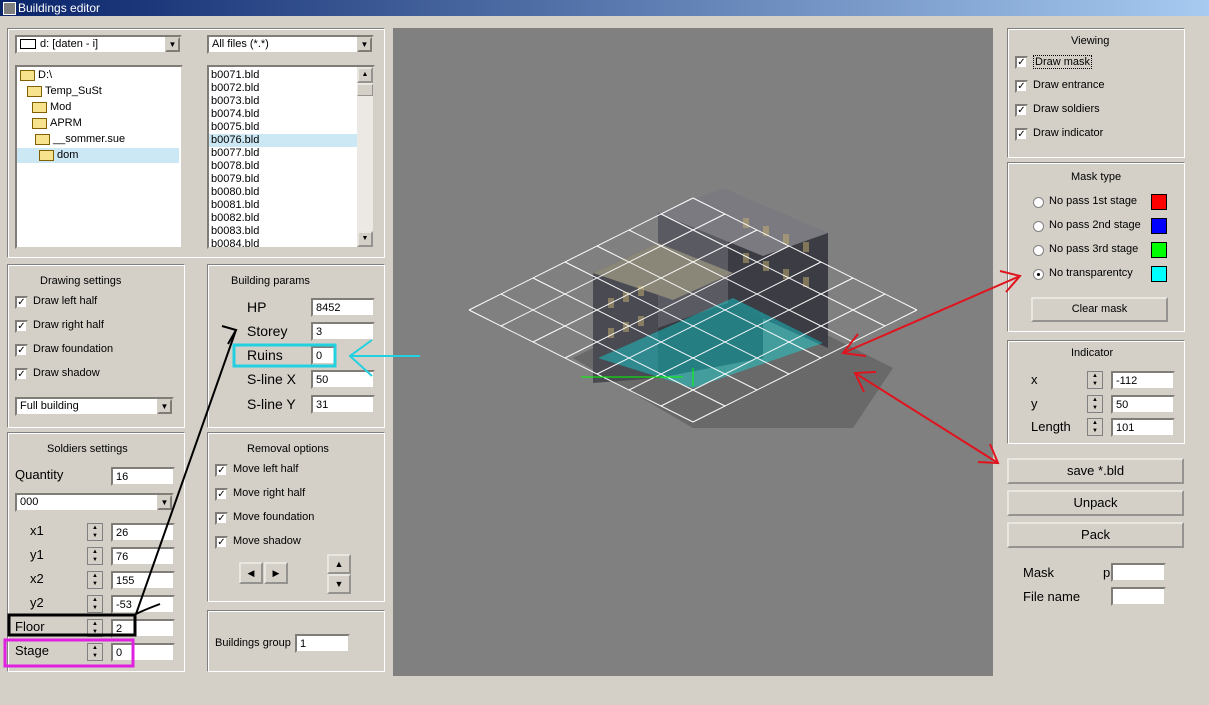 The height and width of the screenshot is (705, 1209). What do you see at coordinates (1095, 380) in the screenshot?
I see `indicator-x-spinner: ▲ ▼` at bounding box center [1095, 380].